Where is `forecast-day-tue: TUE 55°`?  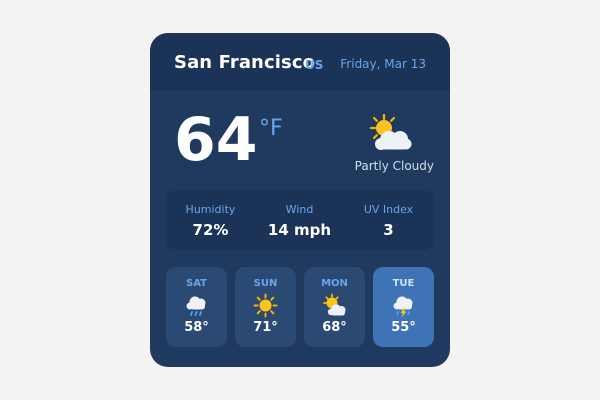
forecast-day-tue: TUE 55° is located at coordinates (403, 307).